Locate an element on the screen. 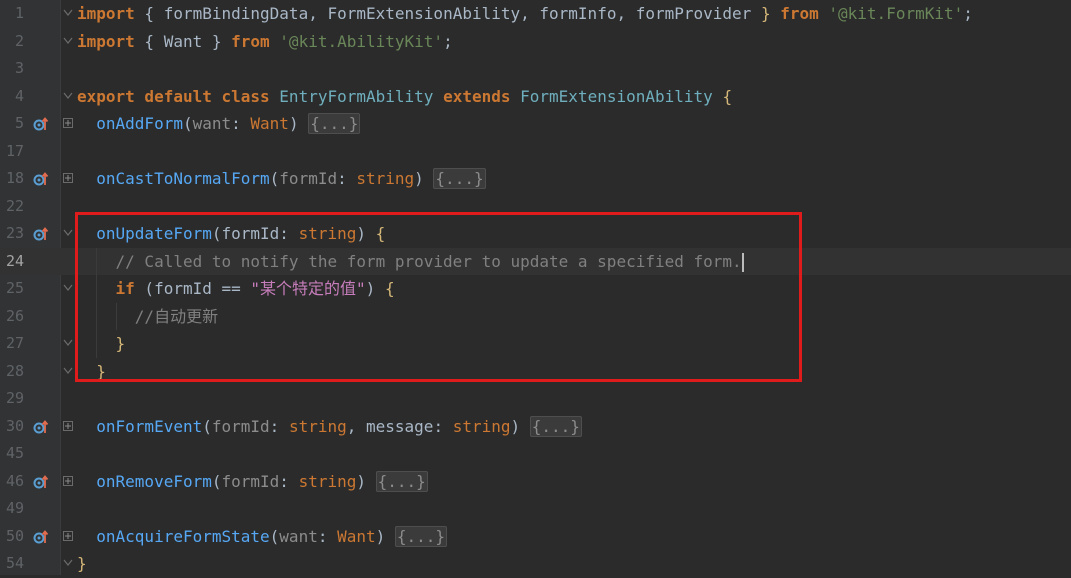  code-text: onRemoveForm(formId: string) {...} is located at coordinates (252, 482).